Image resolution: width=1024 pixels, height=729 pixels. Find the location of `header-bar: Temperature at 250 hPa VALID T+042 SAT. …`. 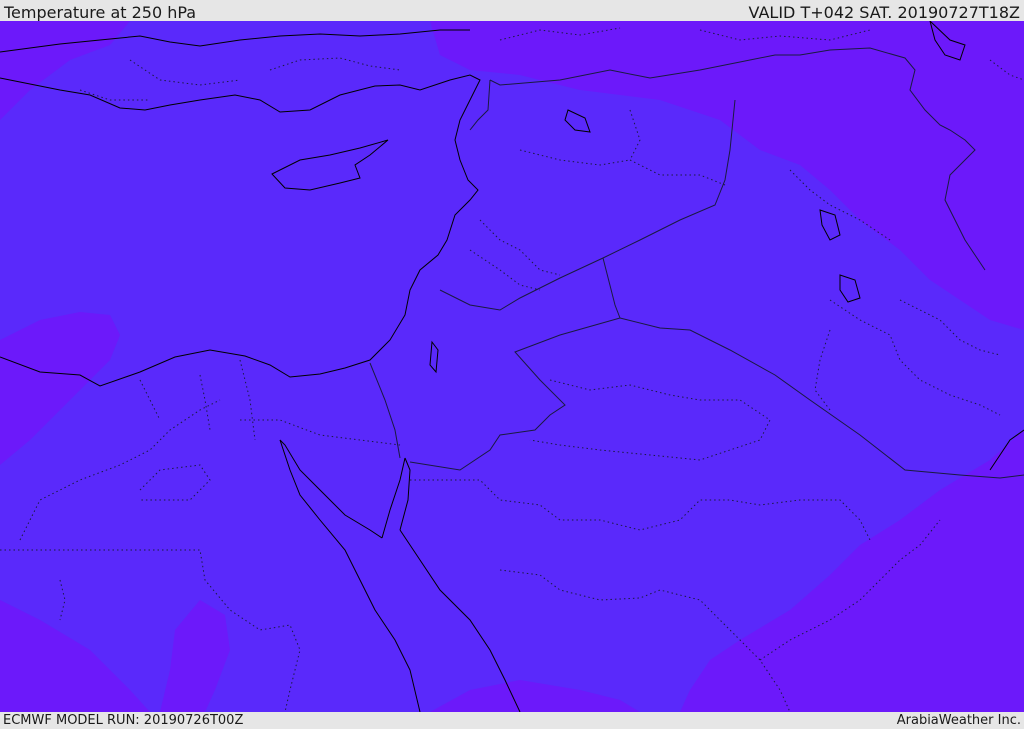

header-bar: Temperature at 250 hPa VALID T+042 SAT. … is located at coordinates (512, 11).